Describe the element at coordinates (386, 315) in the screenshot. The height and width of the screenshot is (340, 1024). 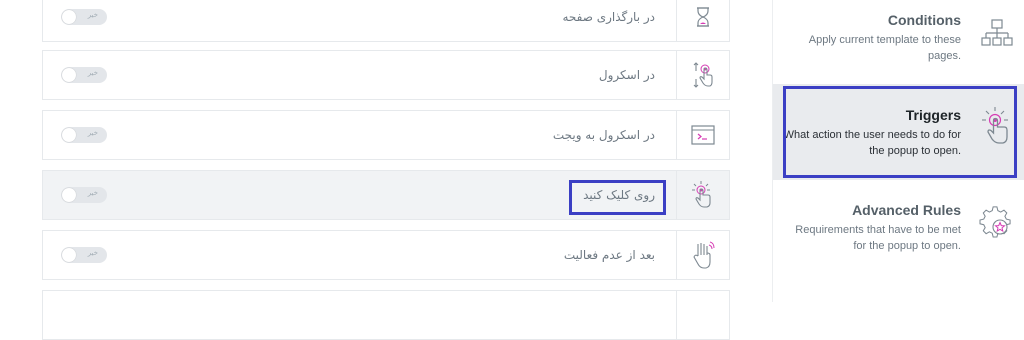
I see `trigger-row-partial` at that location.